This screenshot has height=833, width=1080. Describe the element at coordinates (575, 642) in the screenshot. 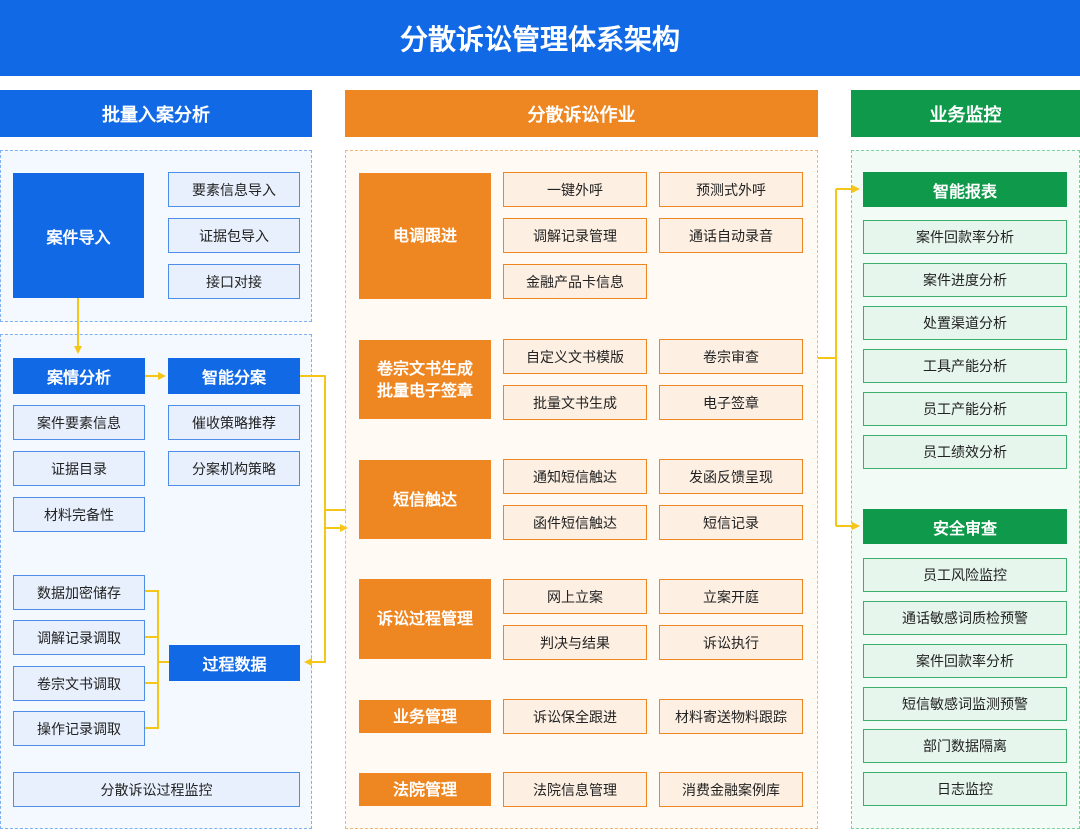

I see `ops-item: 判决与结果` at that location.